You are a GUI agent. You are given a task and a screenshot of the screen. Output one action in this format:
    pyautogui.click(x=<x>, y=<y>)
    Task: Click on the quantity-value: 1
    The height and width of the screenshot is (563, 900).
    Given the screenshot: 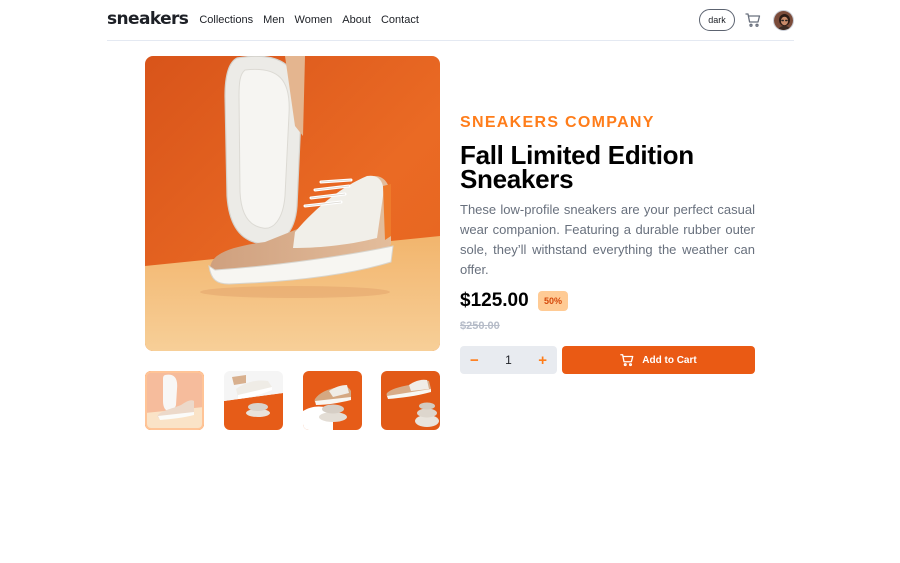 What is the action you would take?
    pyautogui.click(x=508, y=360)
    